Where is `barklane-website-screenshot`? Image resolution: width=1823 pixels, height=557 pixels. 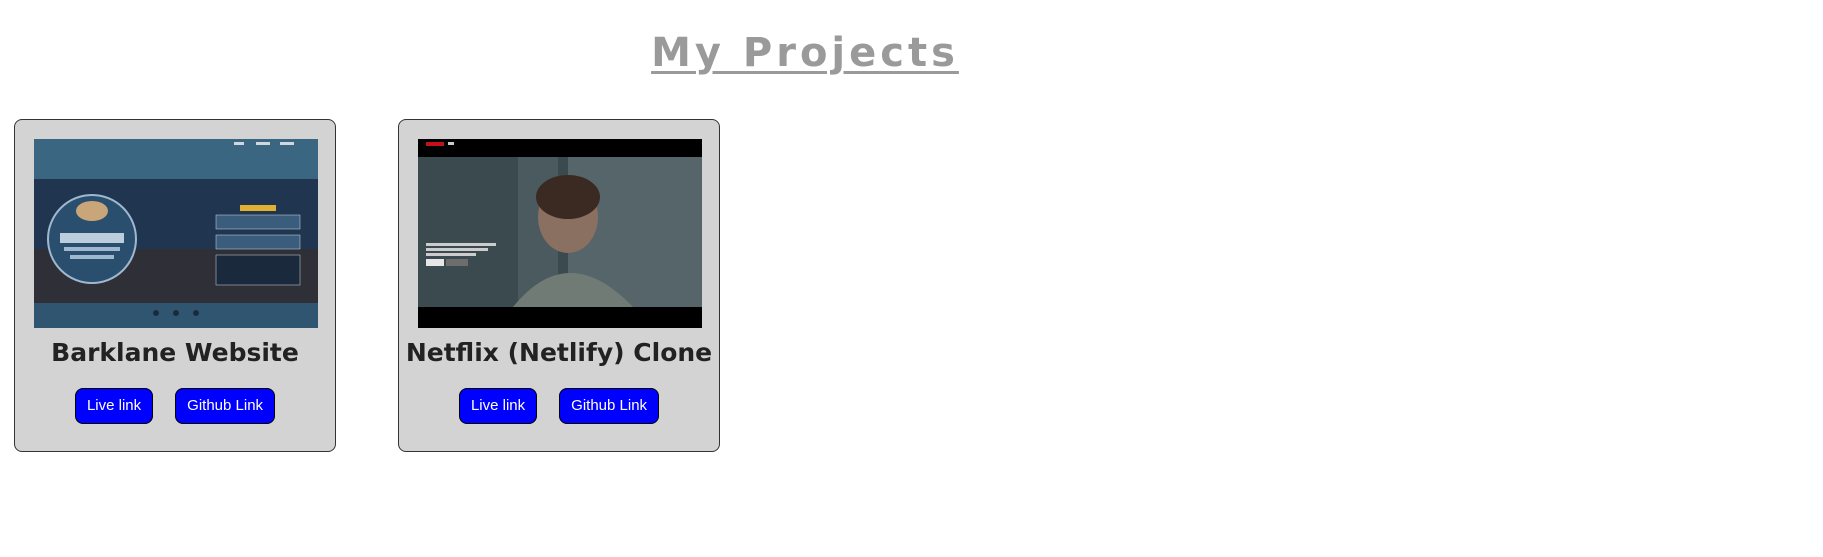
barklane-website-screenshot is located at coordinates (176, 233).